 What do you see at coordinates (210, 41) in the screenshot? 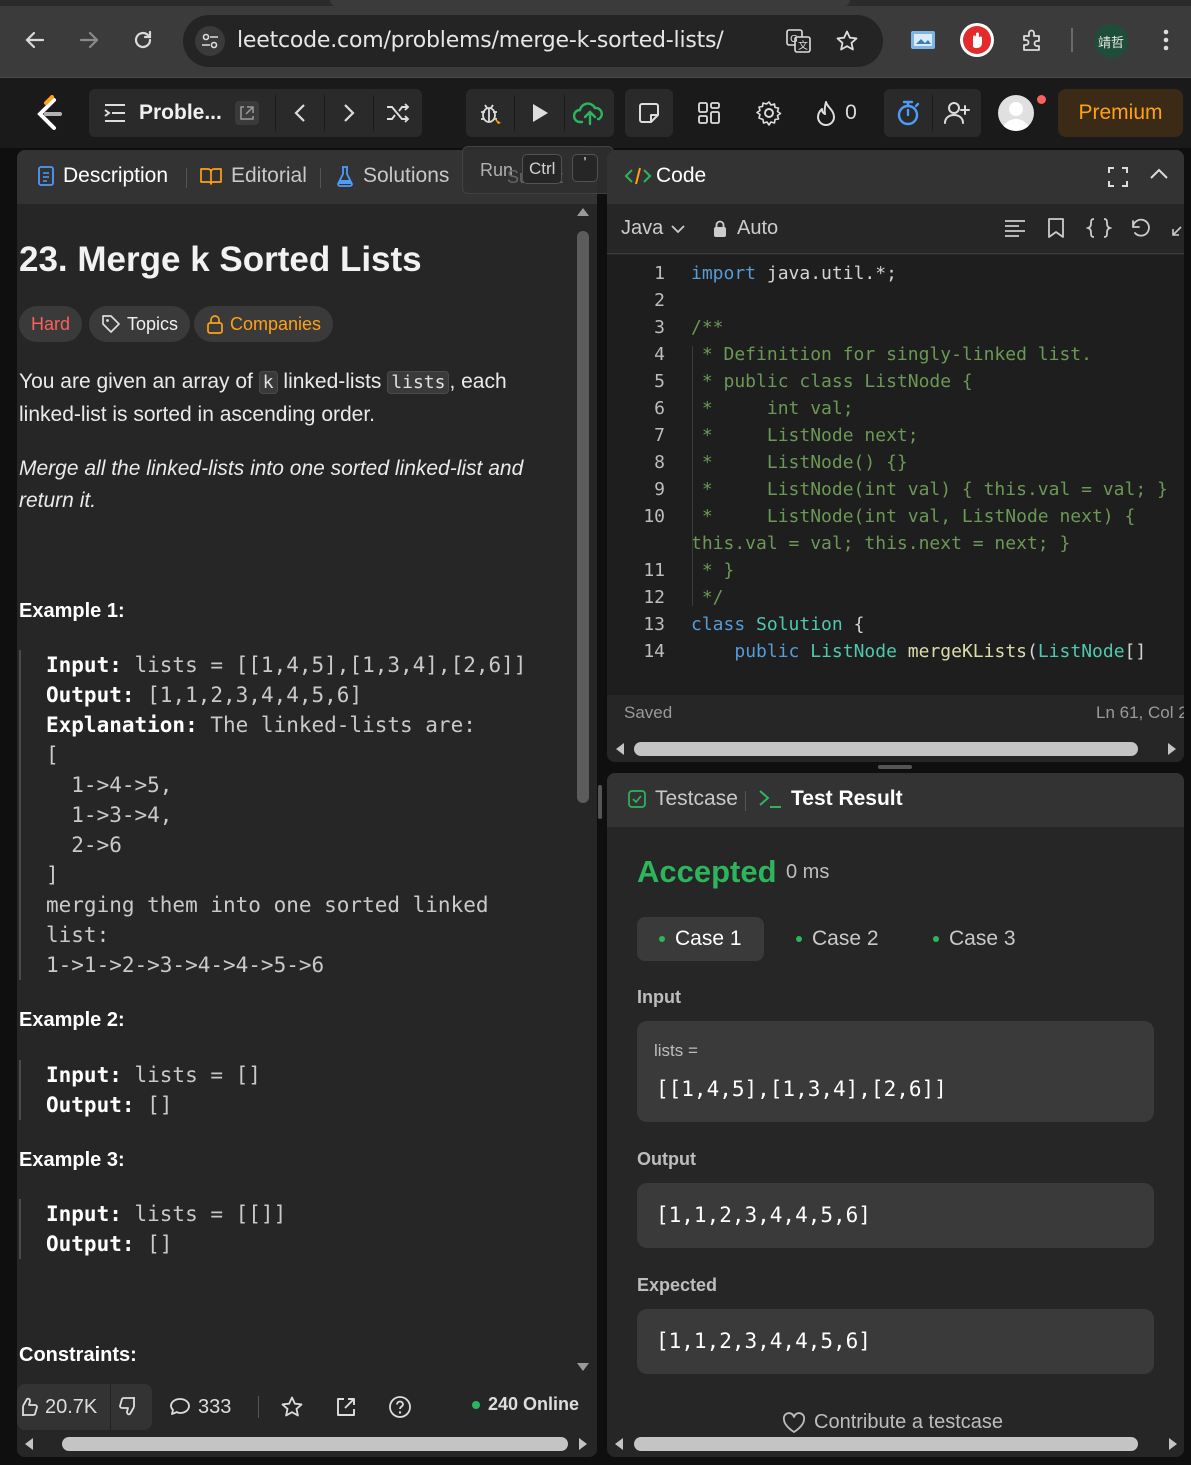
I see `site-settings-icon` at bounding box center [210, 41].